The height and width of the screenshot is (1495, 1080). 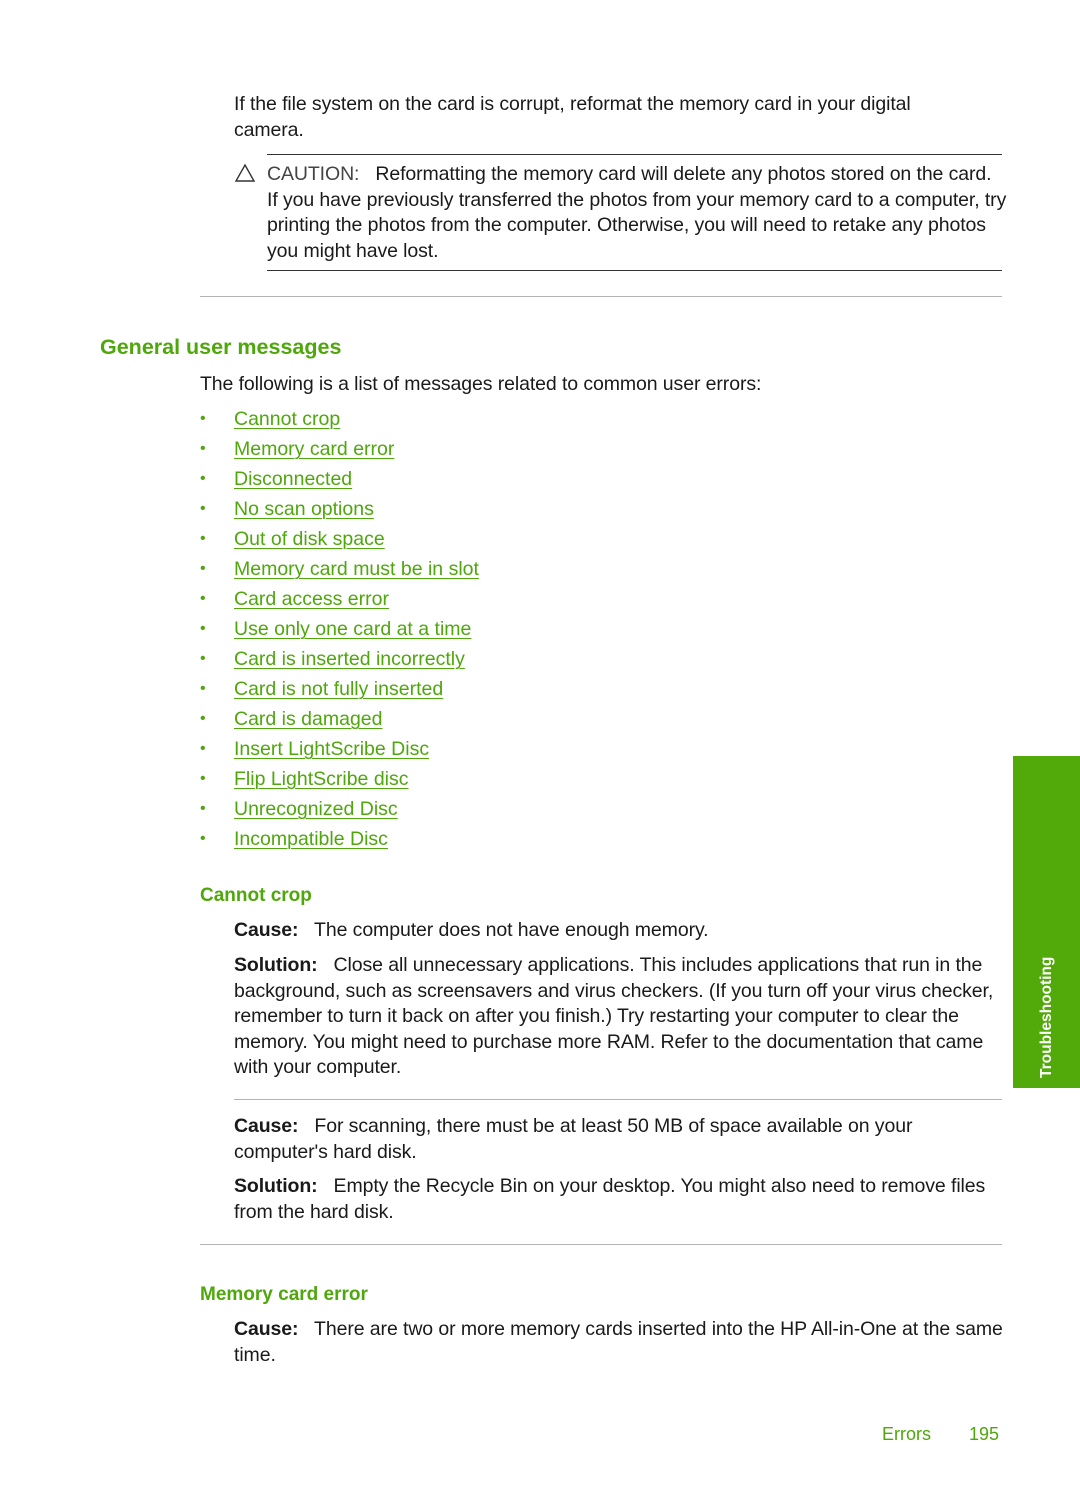 I want to click on link-unrecognized-disc: Unrecognized Disc, so click(x=316, y=809).